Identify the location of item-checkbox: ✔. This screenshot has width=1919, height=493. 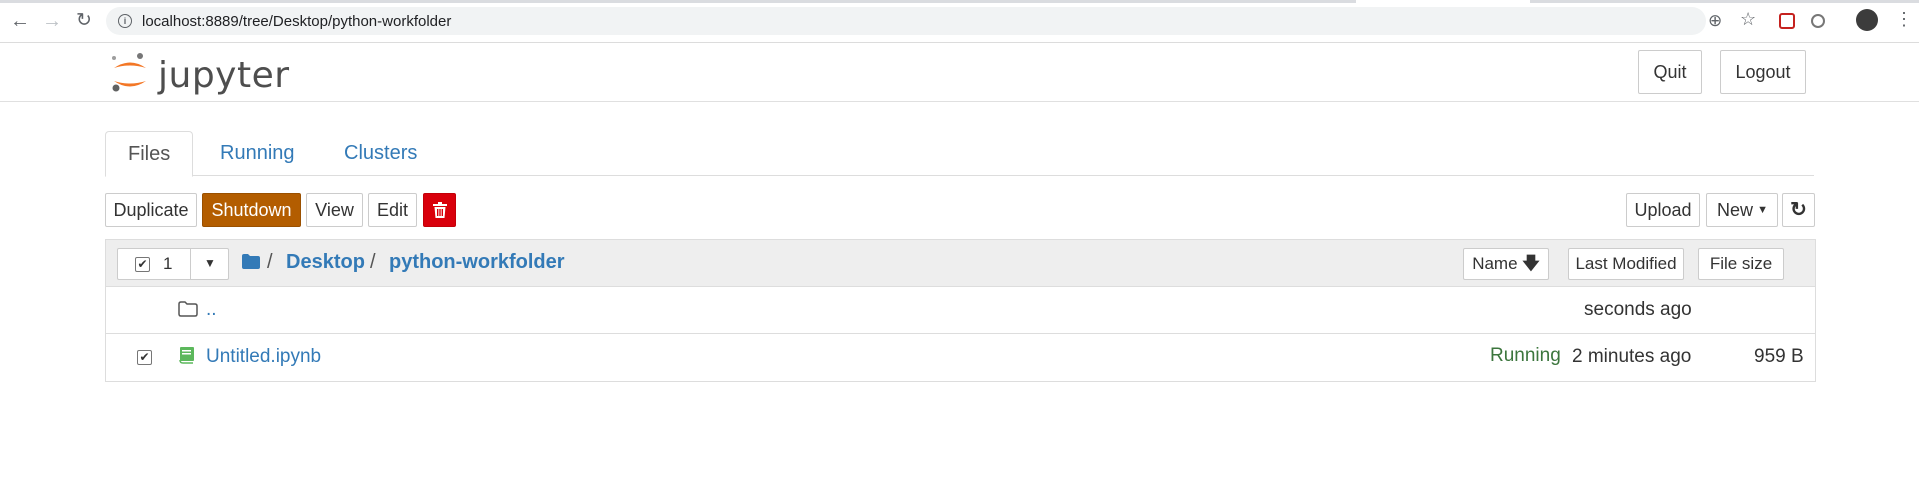
(144, 357).